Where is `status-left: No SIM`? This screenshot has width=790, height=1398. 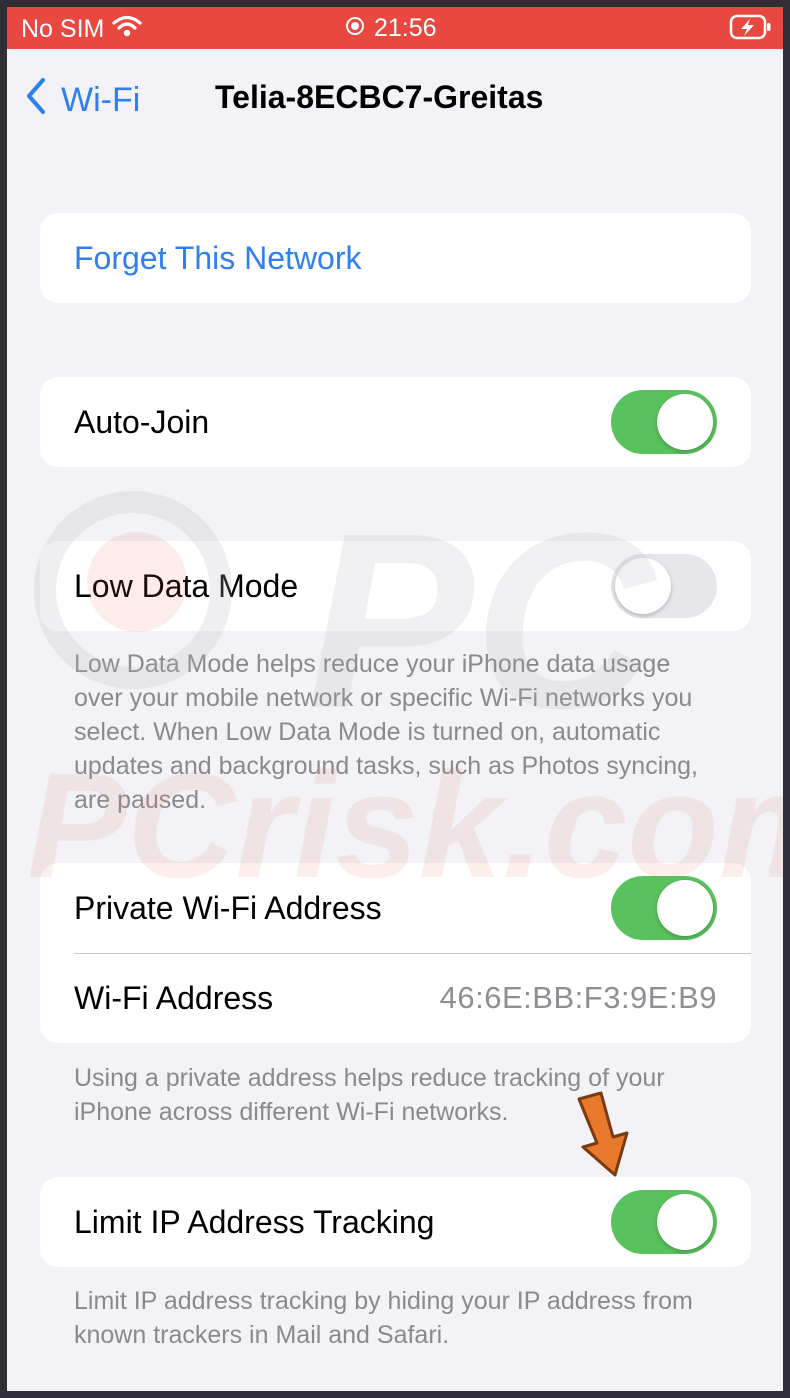
status-left: No SIM is located at coordinates (81, 29).